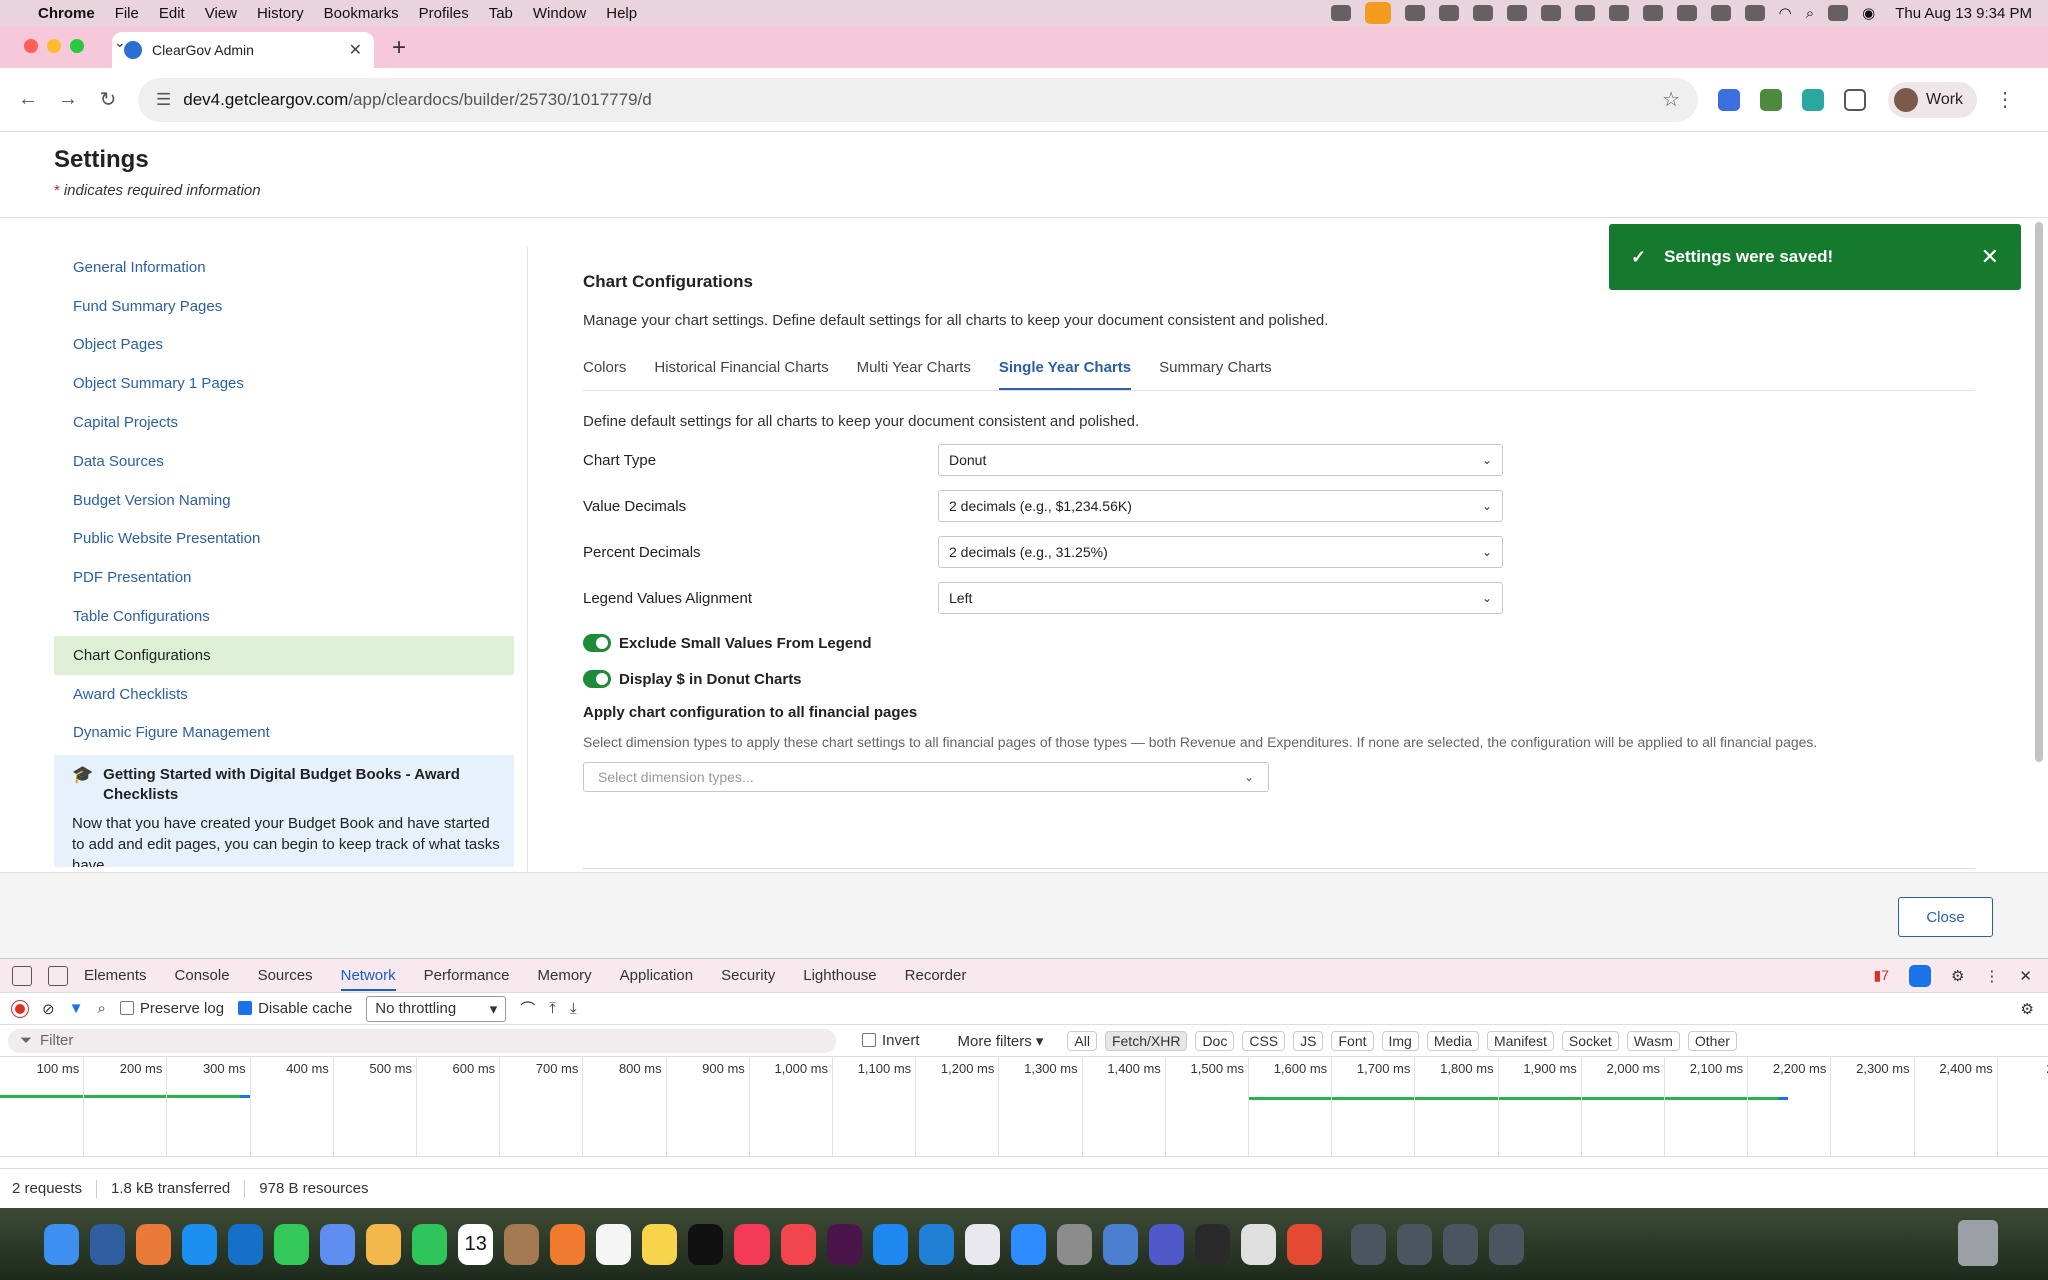 The height and width of the screenshot is (1280, 2048). I want to click on calendar-icon: 13, so click(476, 1244).